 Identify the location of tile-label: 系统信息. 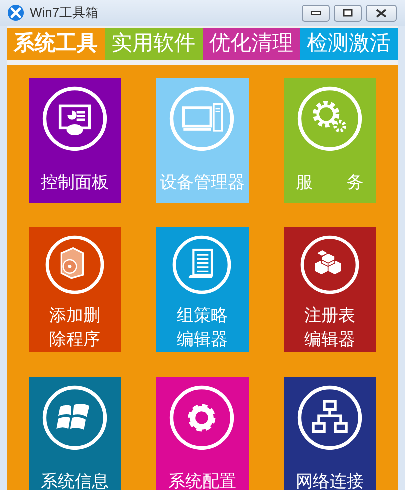
(75, 480).